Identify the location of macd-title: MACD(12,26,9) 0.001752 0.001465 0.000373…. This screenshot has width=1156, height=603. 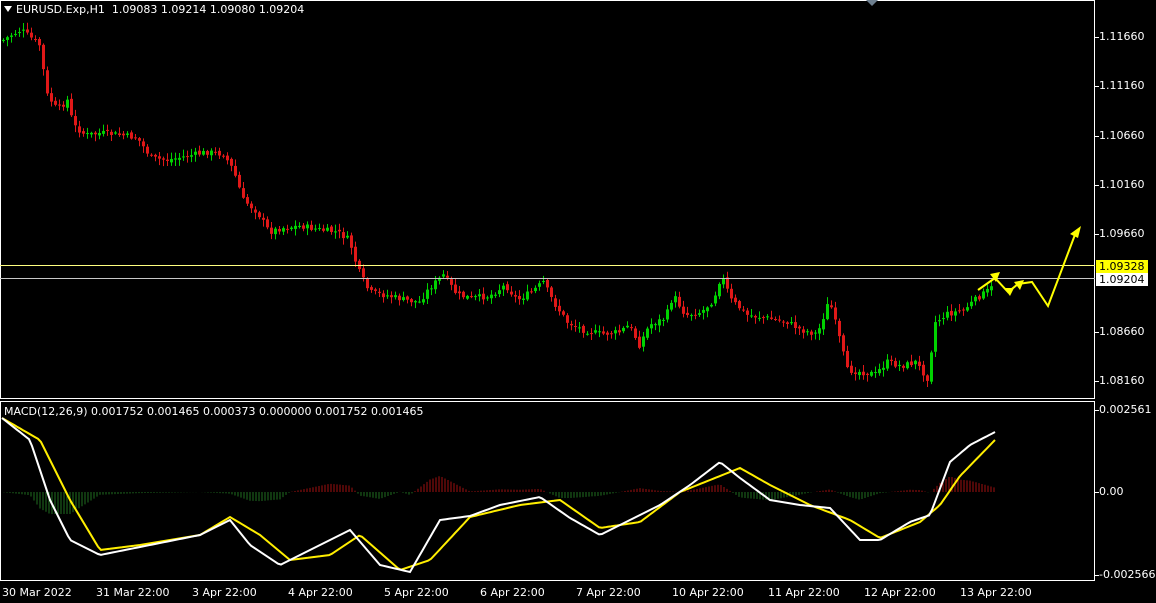
(214, 411).